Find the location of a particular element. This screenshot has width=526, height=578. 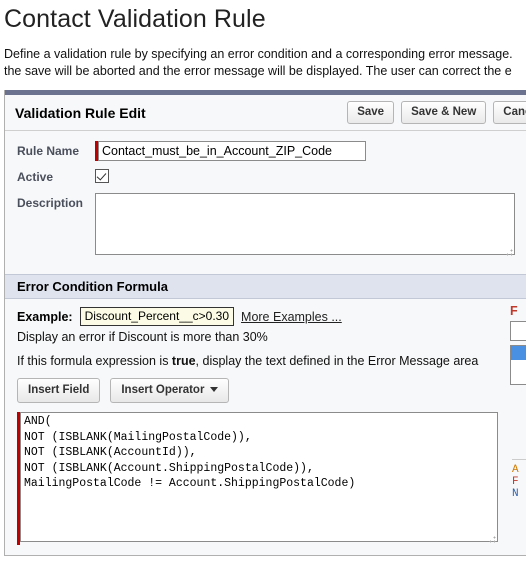

formula-note-prefix: If this formula expression is is located at coordinates (94, 361).